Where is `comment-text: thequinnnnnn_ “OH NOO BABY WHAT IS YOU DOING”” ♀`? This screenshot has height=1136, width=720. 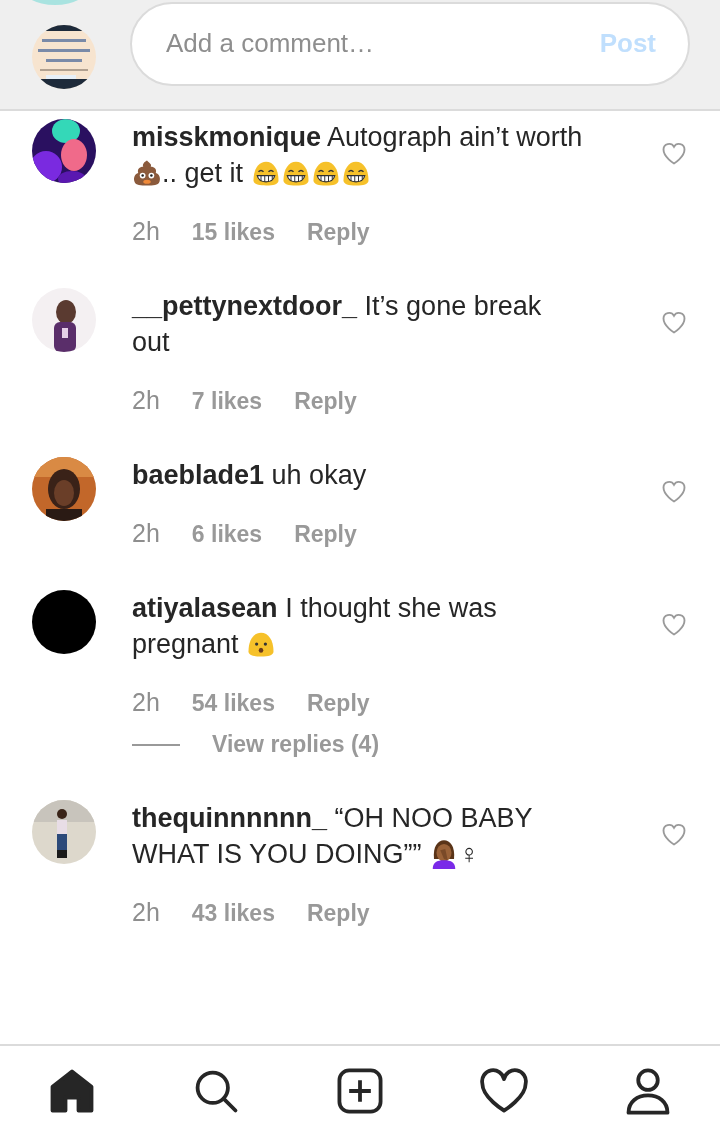
comment-text: thequinnnnnn_ “OH NOO BABY WHAT IS YOU DOING”” ♀ is located at coordinates (333, 836).